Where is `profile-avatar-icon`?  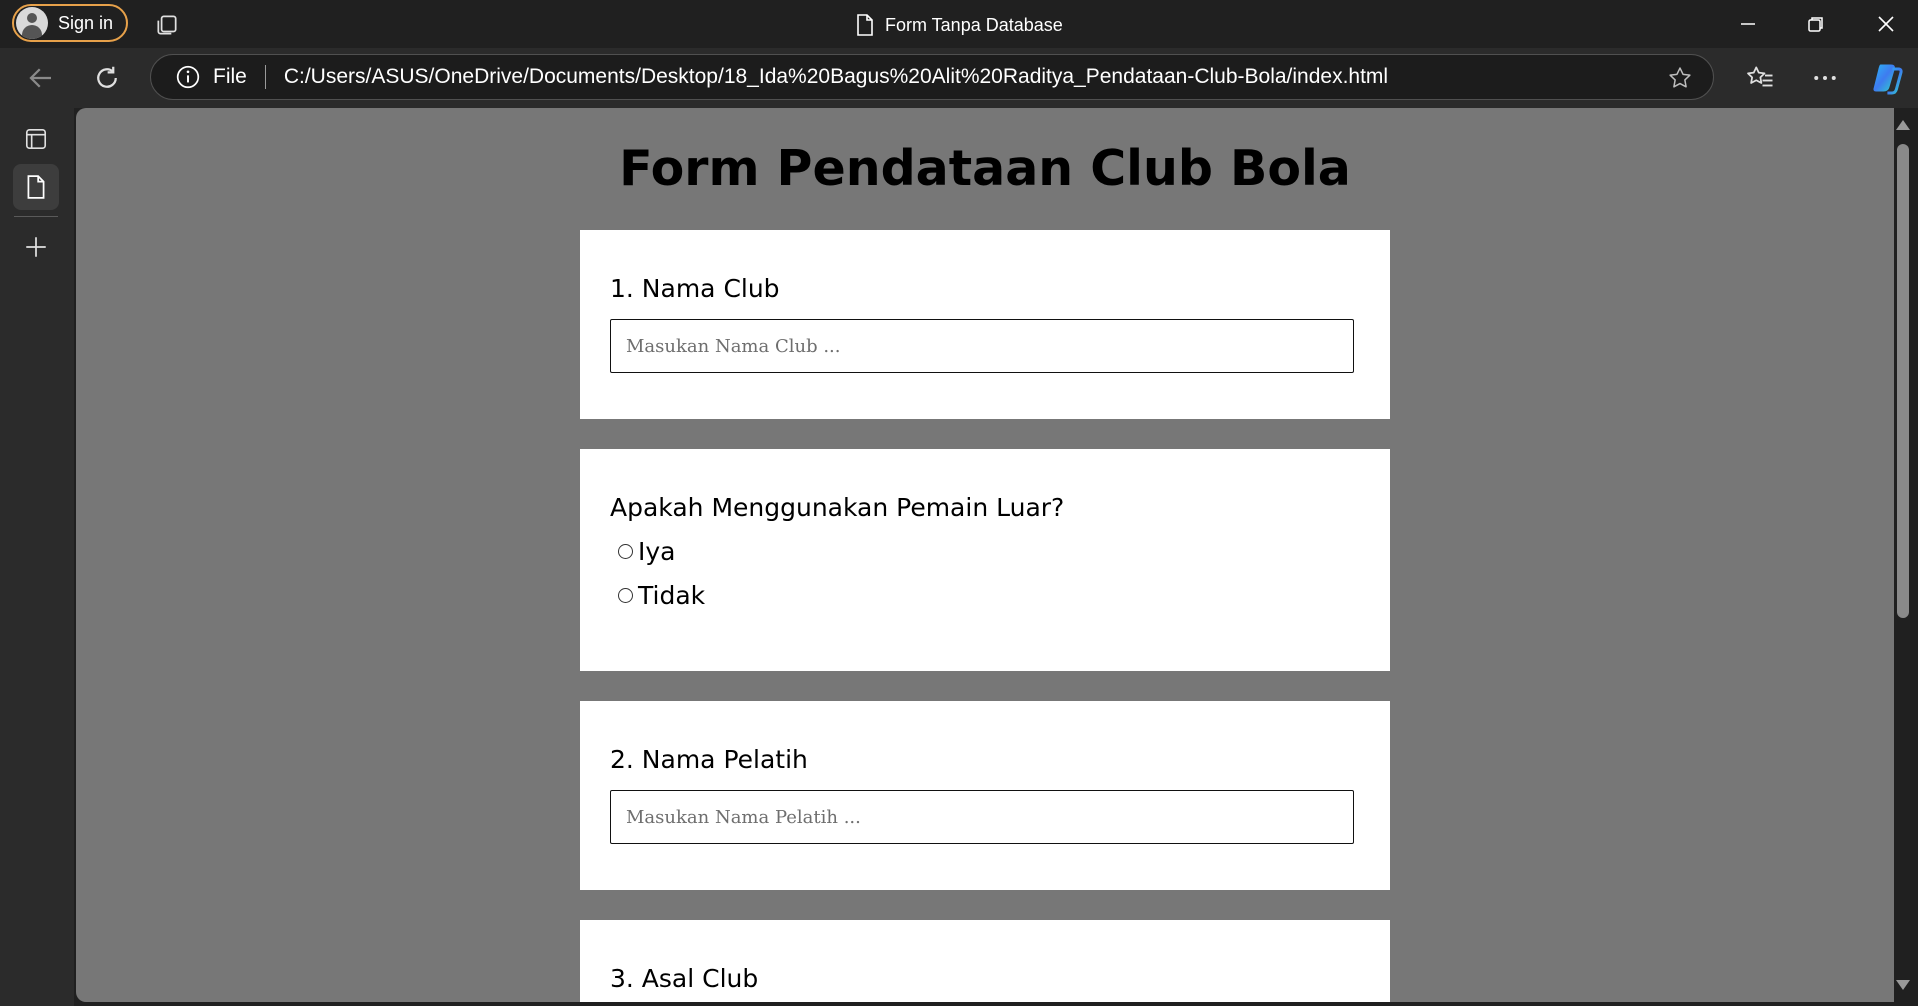 profile-avatar-icon is located at coordinates (32, 23).